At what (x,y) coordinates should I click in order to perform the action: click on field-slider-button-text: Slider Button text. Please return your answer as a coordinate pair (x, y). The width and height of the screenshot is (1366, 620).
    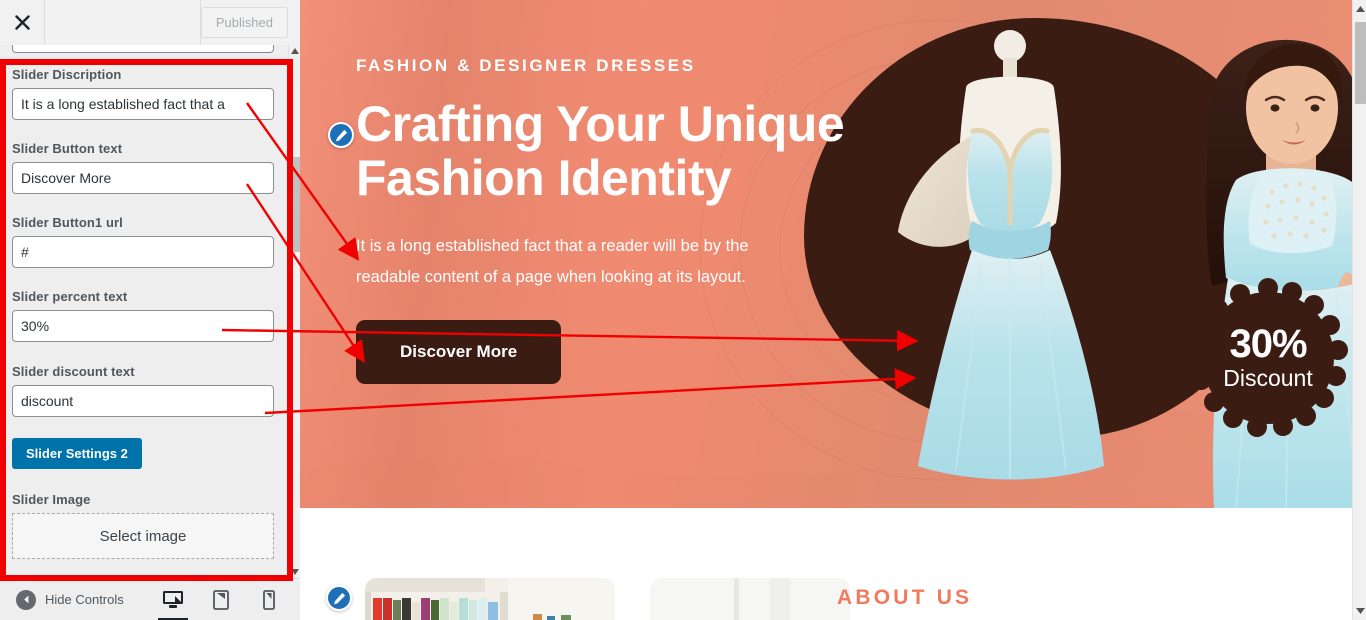
    Looking at the image, I should click on (143, 167).